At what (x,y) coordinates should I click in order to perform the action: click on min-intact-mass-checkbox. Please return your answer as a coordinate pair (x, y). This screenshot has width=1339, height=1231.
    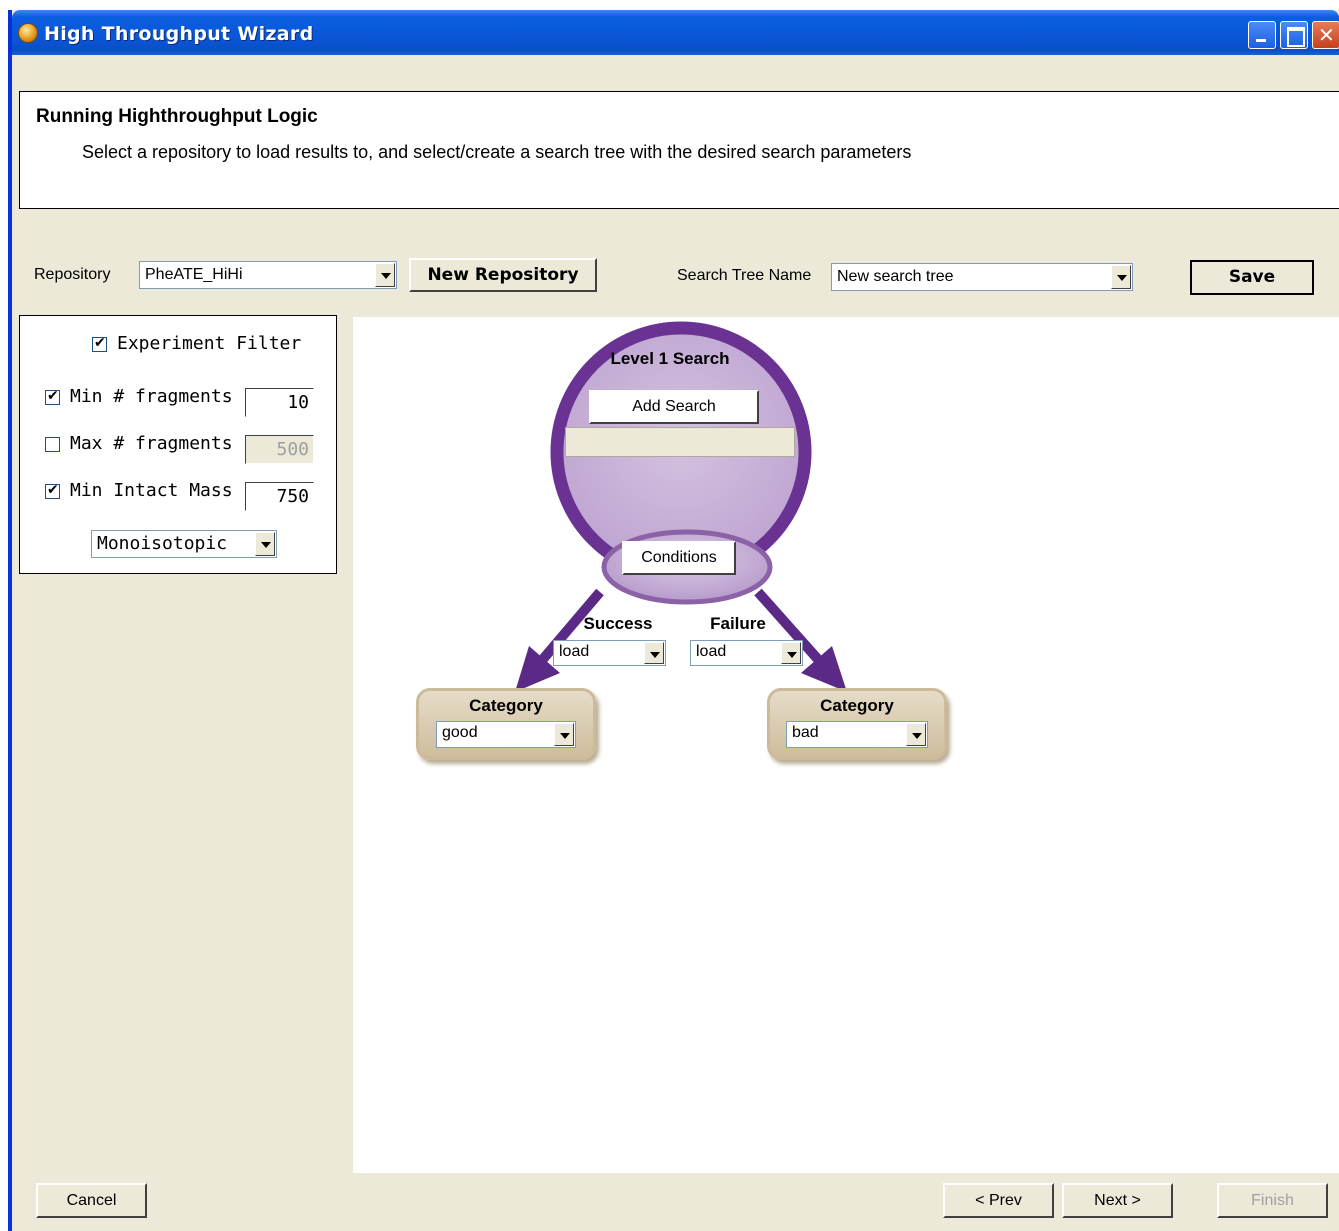
    Looking at the image, I should click on (52, 490).